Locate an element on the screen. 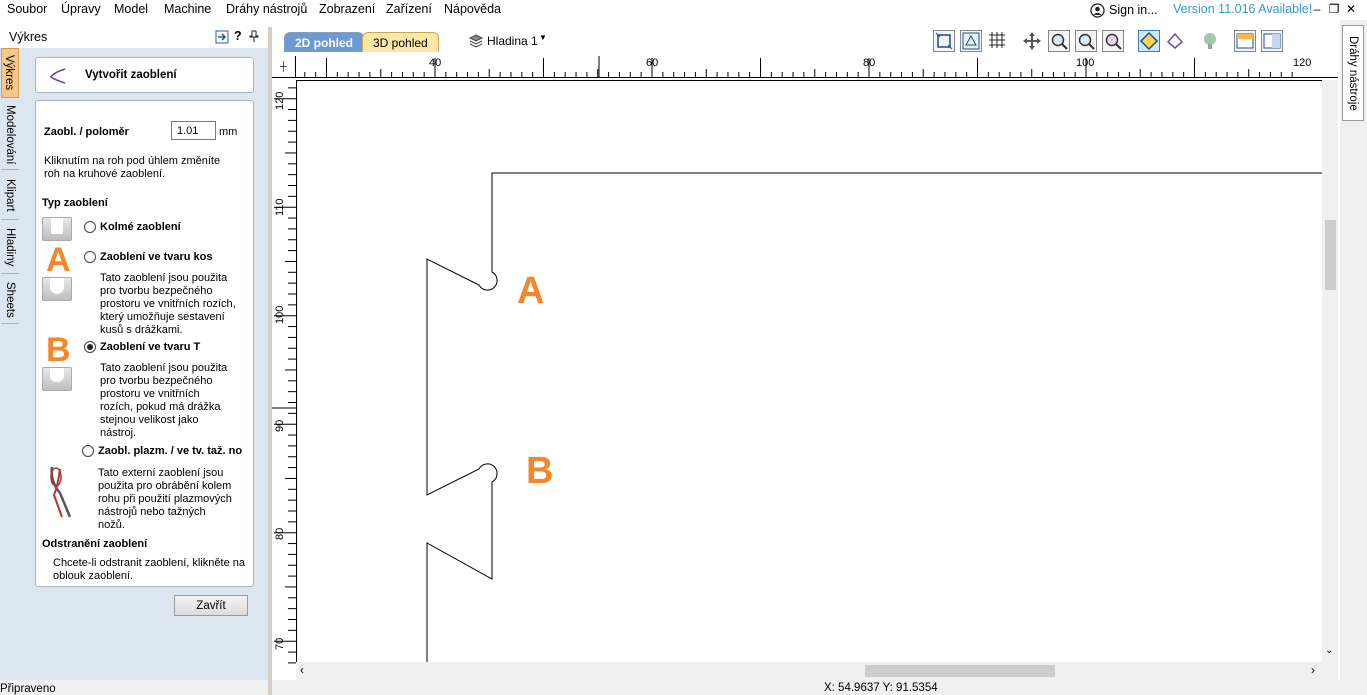 The width and height of the screenshot is (1367, 695). help-icon: ? is located at coordinates (238, 36).